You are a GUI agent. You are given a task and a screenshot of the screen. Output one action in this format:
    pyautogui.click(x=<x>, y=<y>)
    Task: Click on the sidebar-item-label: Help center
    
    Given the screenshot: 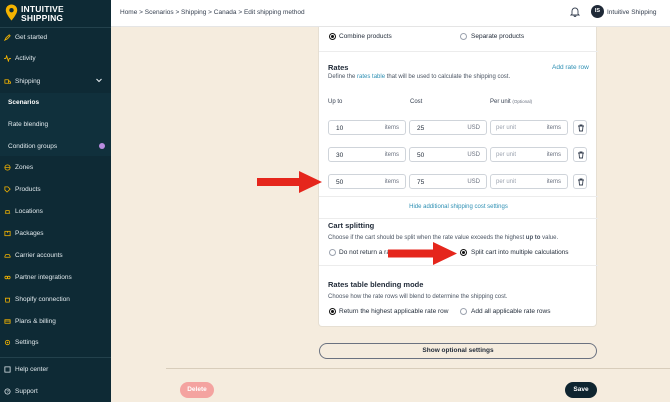 What is the action you would take?
    pyautogui.click(x=32, y=369)
    